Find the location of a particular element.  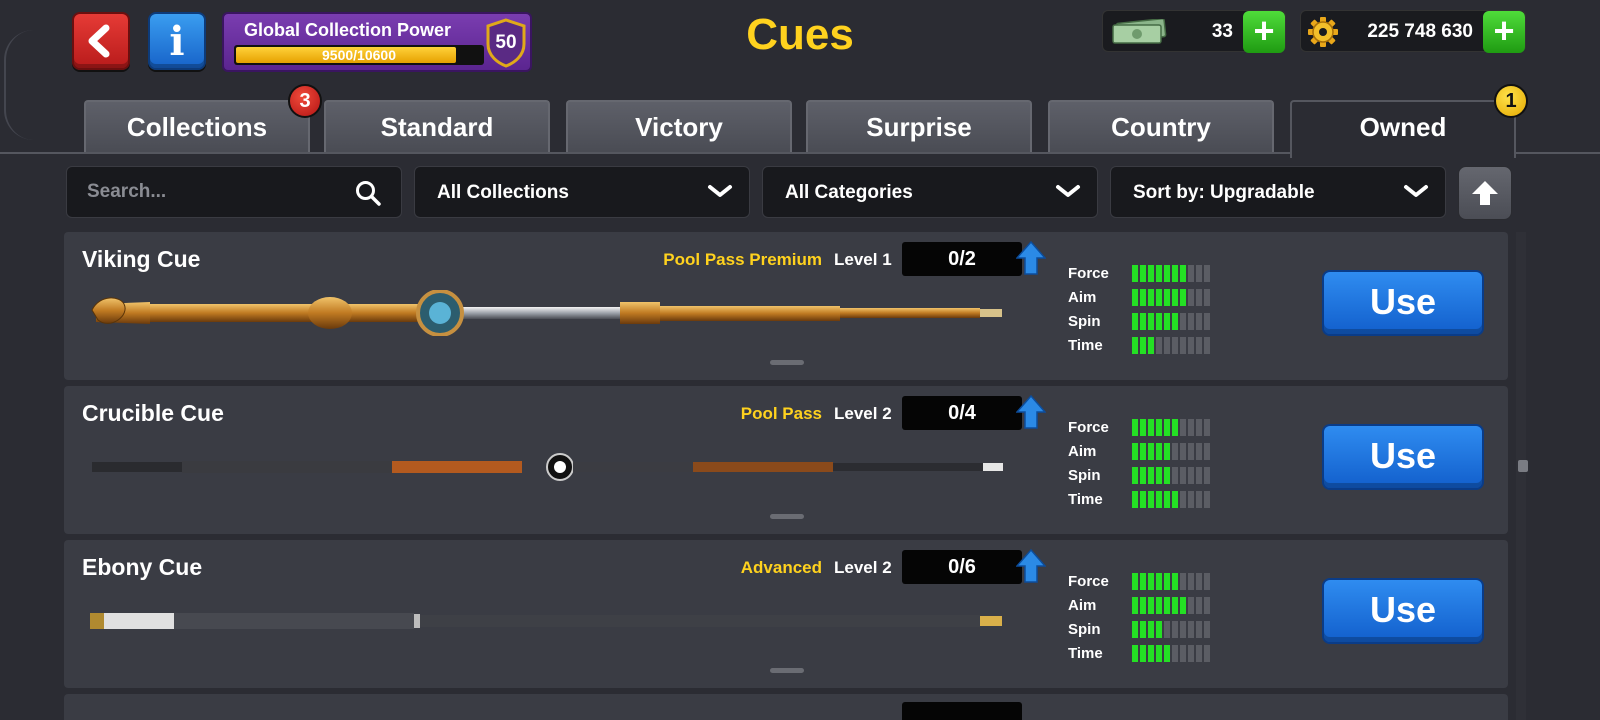

tab-victory: Victory is located at coordinates (679, 126).